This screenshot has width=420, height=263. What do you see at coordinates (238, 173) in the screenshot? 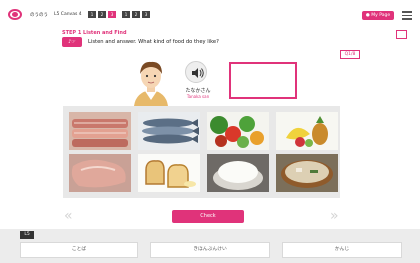
I see `food-card-rice` at bounding box center [238, 173].